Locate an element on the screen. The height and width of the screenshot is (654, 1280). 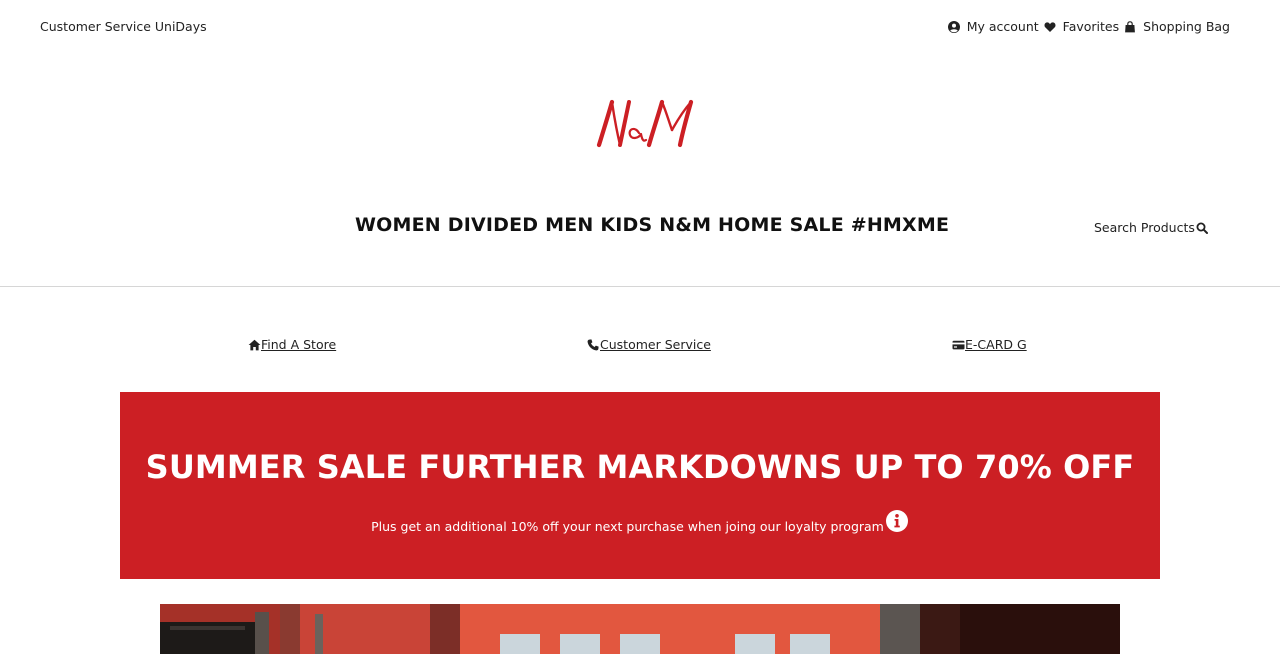
unidays-link: UniDays is located at coordinates (181, 26).